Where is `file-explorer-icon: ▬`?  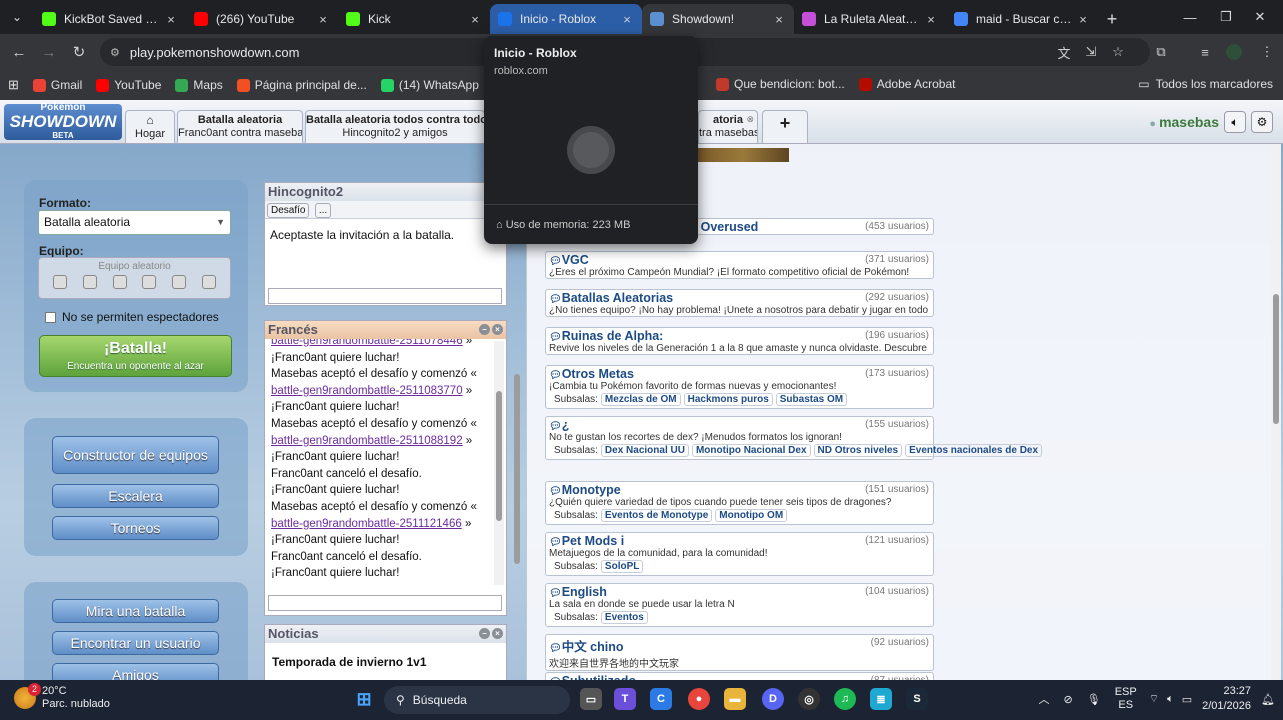 file-explorer-icon: ▬ is located at coordinates (735, 699).